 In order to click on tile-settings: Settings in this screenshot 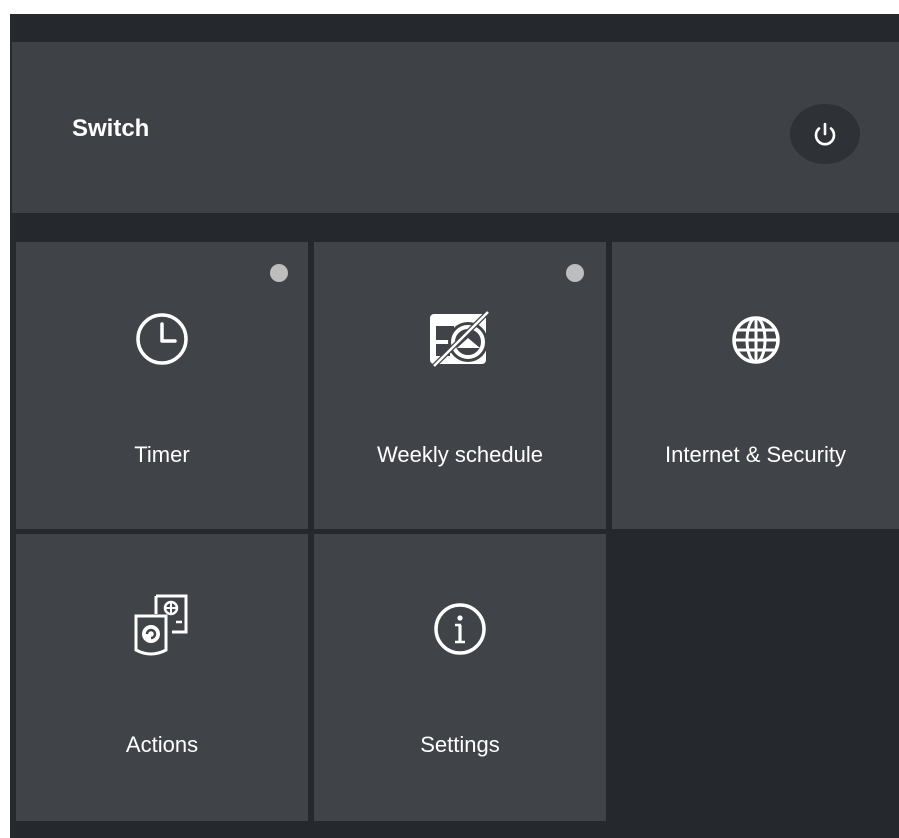, I will do `click(460, 677)`.